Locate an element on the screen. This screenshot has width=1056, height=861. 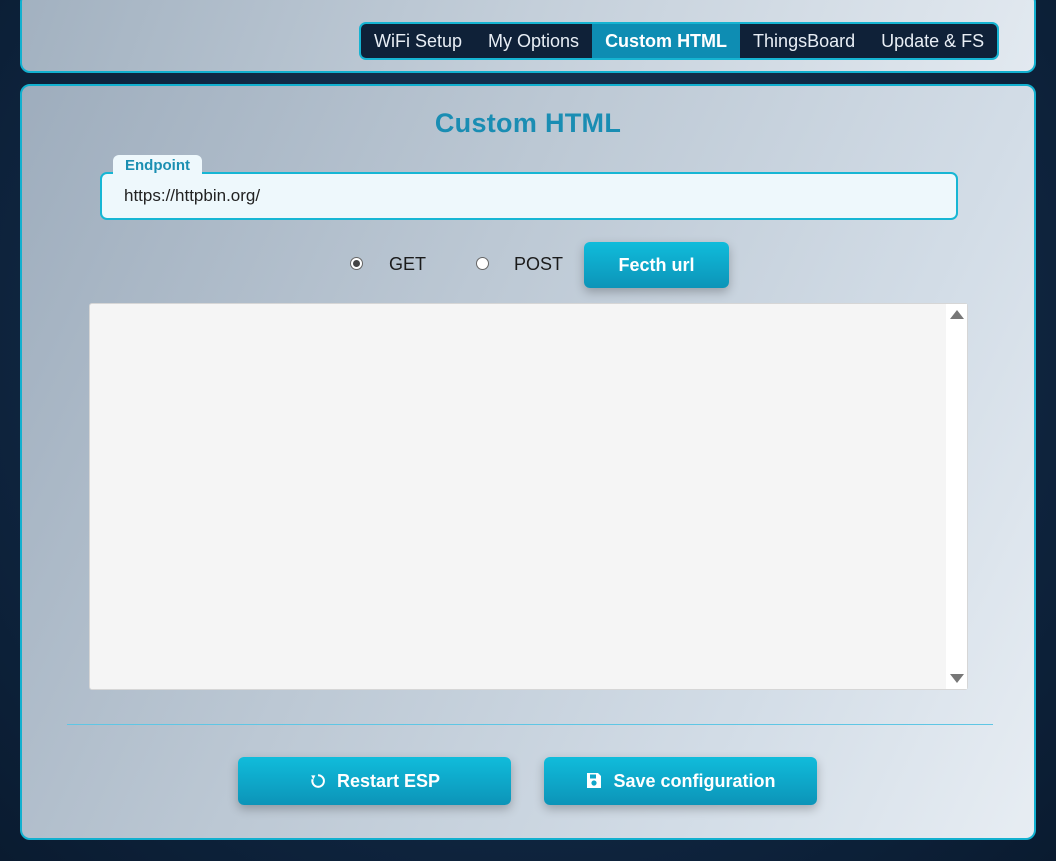
endpoint-label: Endpoint is located at coordinates (157, 166).